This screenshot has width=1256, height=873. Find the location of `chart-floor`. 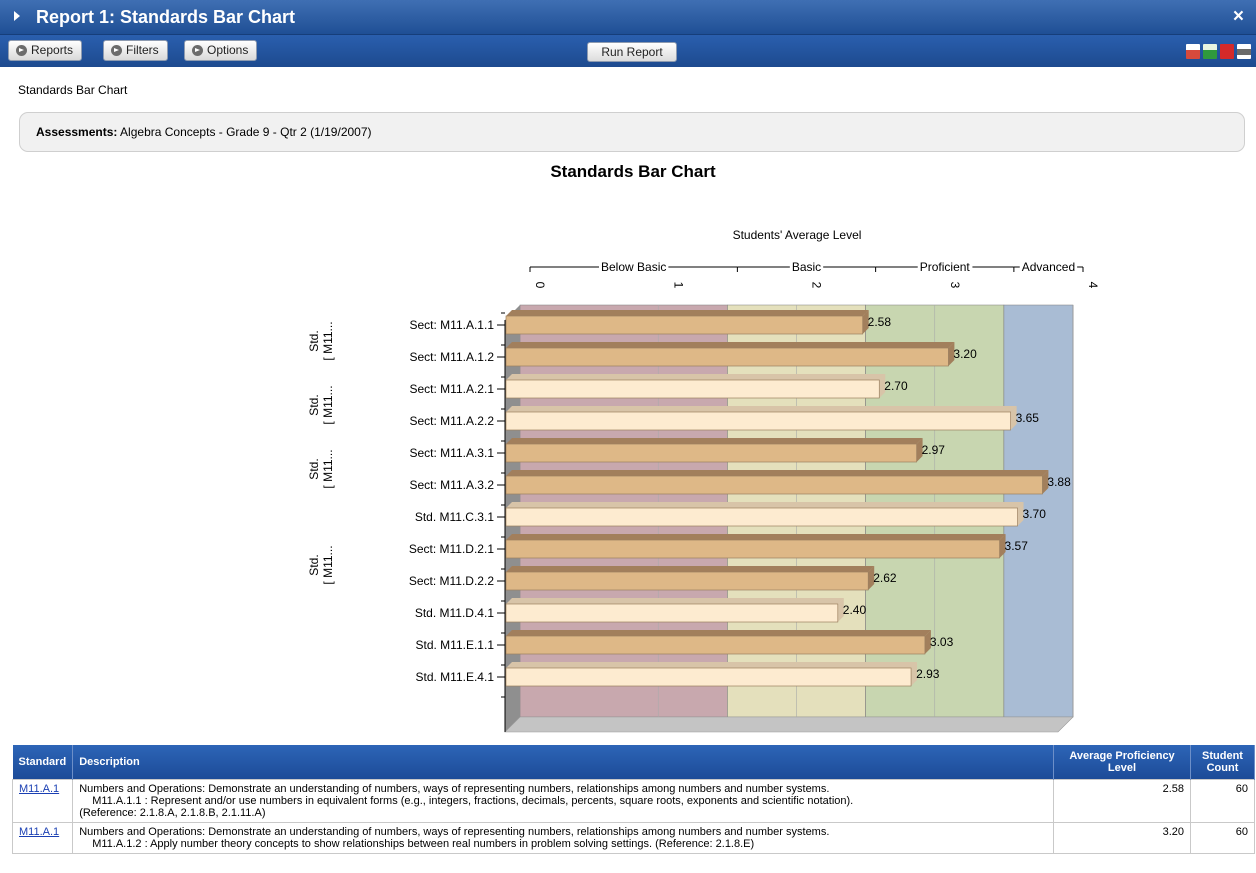

chart-floor is located at coordinates (789, 724).